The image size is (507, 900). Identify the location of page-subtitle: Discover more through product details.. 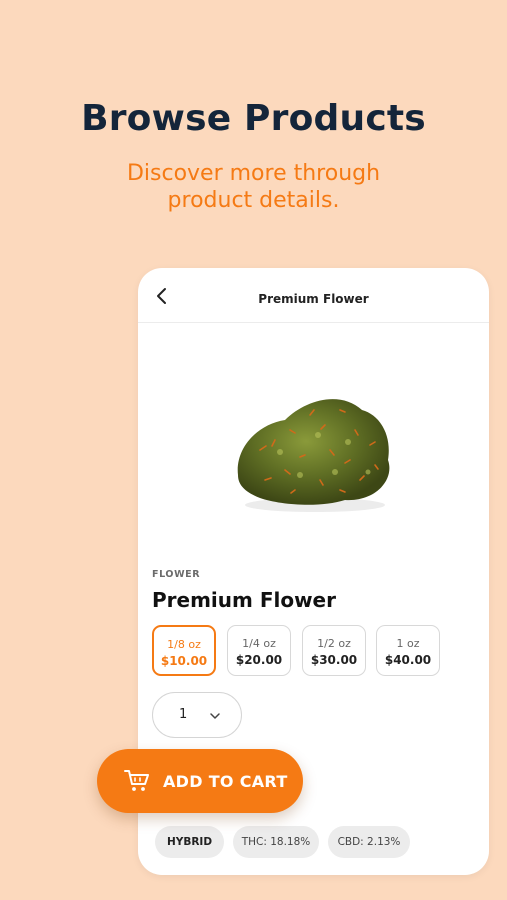
(253, 187).